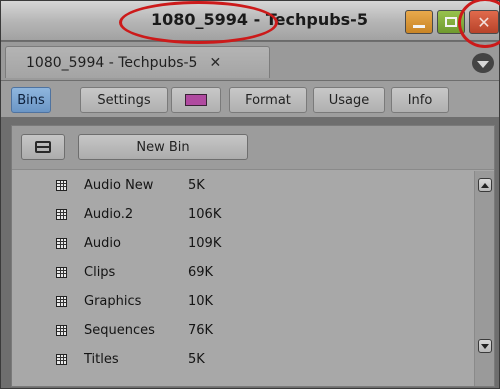 The height and width of the screenshot is (389, 500). I want to click on vertical-scrollbar, so click(484, 278).